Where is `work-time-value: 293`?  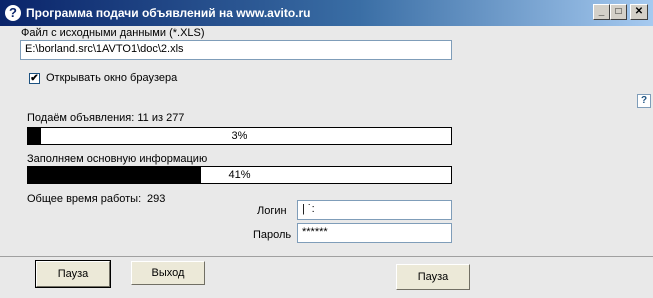 work-time-value: 293 is located at coordinates (156, 199).